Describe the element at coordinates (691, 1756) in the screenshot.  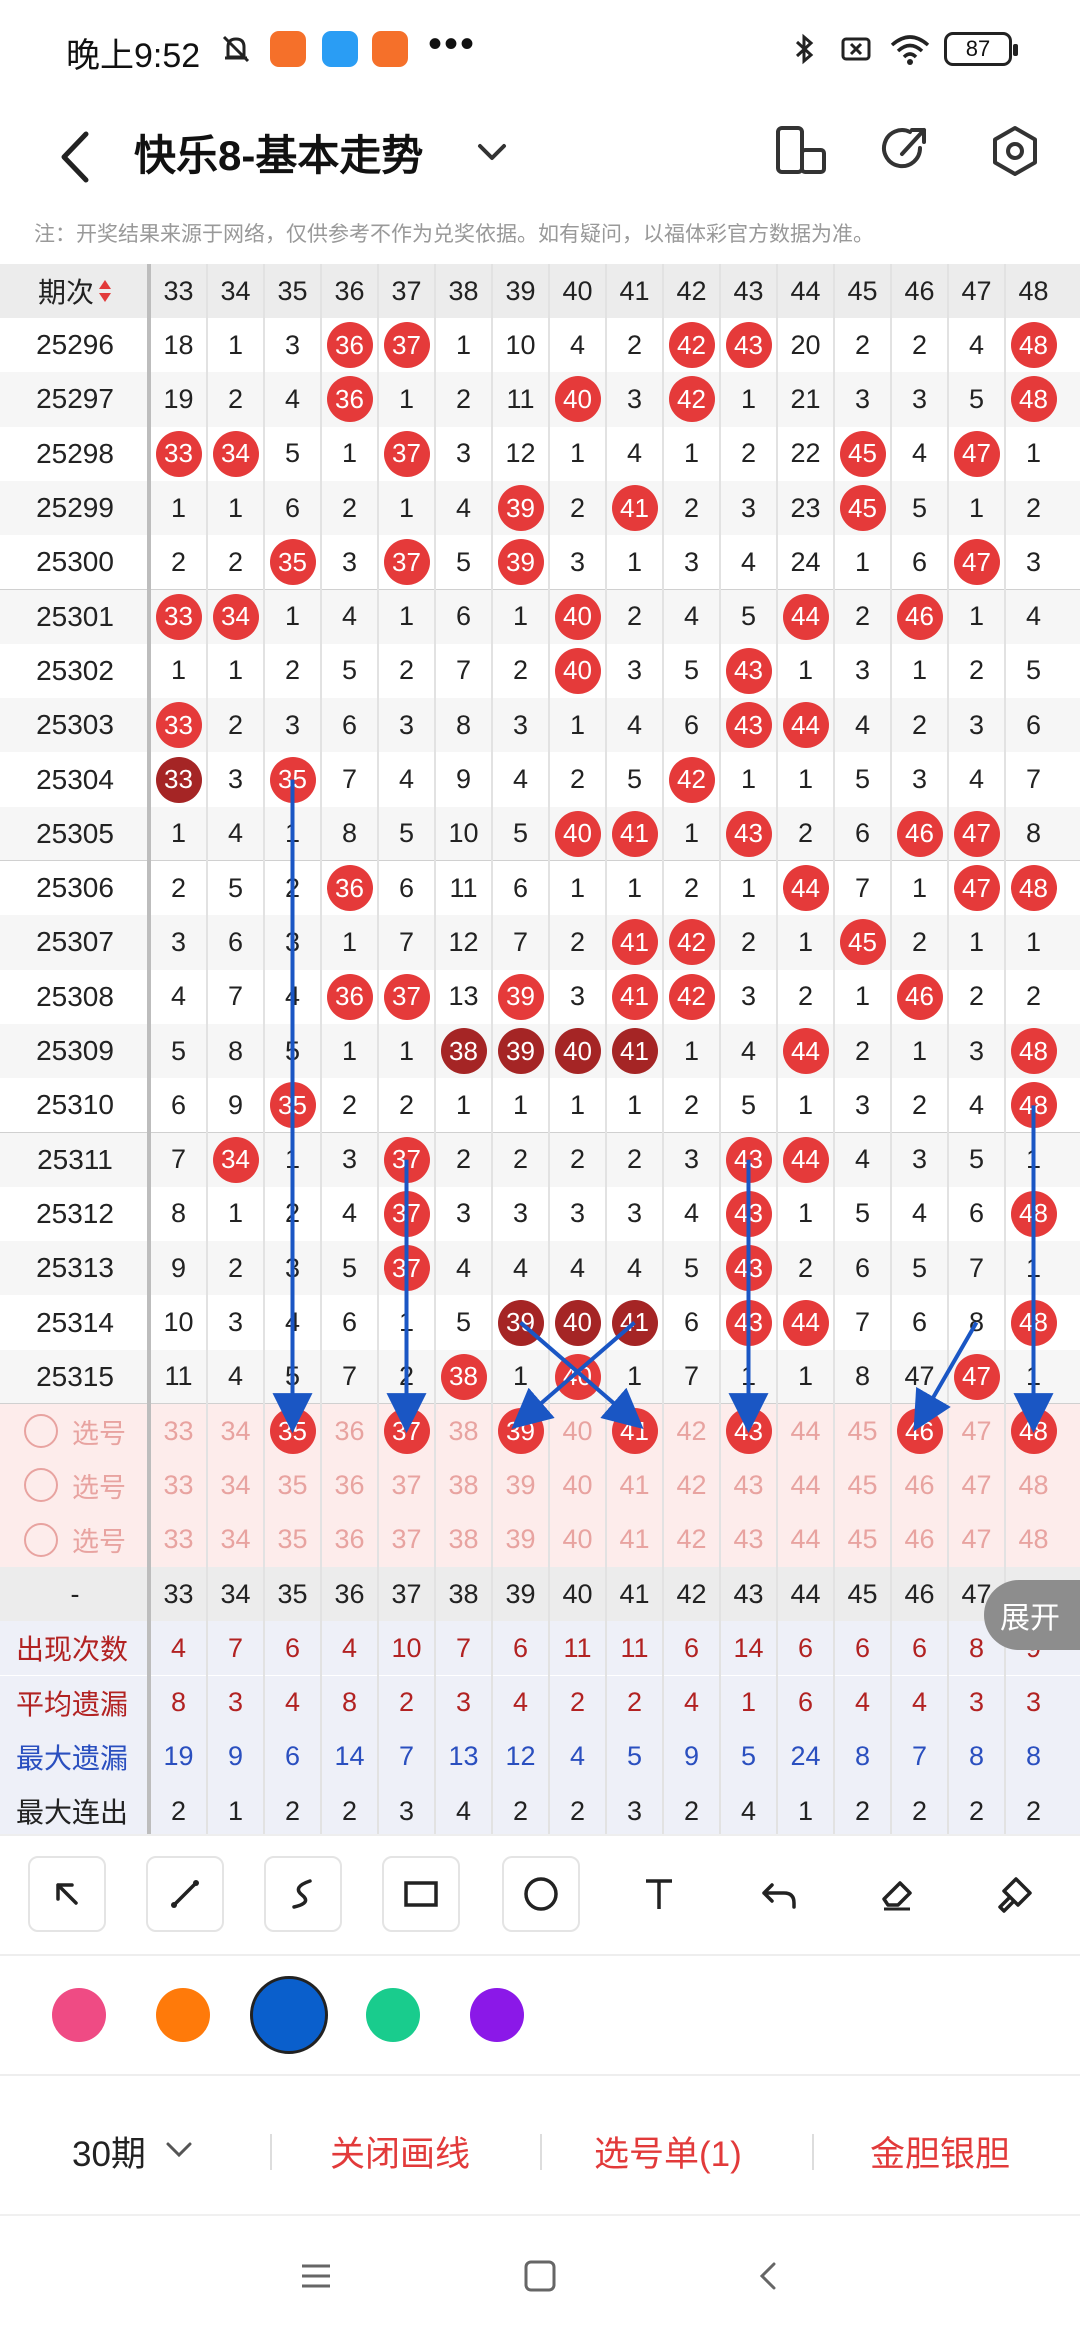
I see `stats-value: 9` at that location.